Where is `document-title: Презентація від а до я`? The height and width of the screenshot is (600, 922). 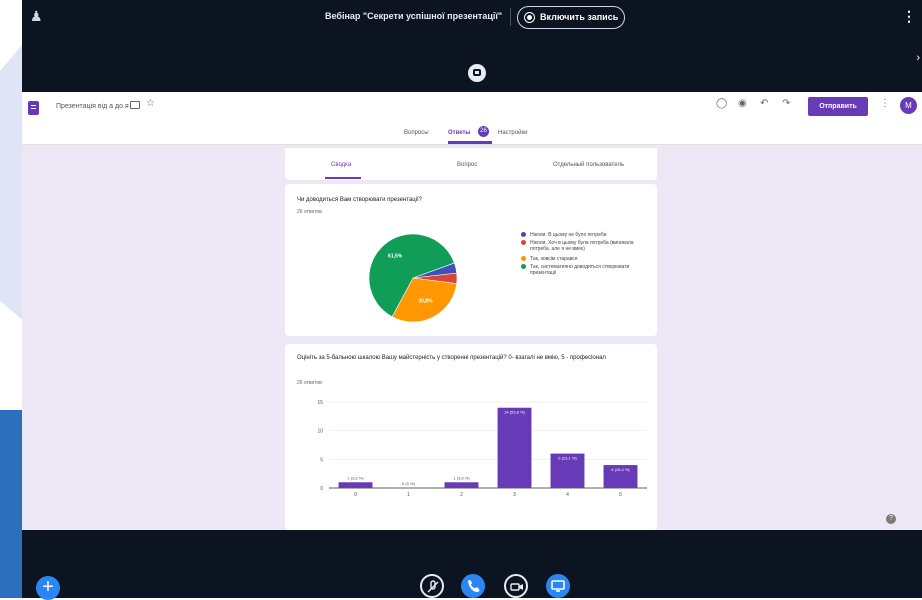 document-title: Презентація від а до я is located at coordinates (92, 106).